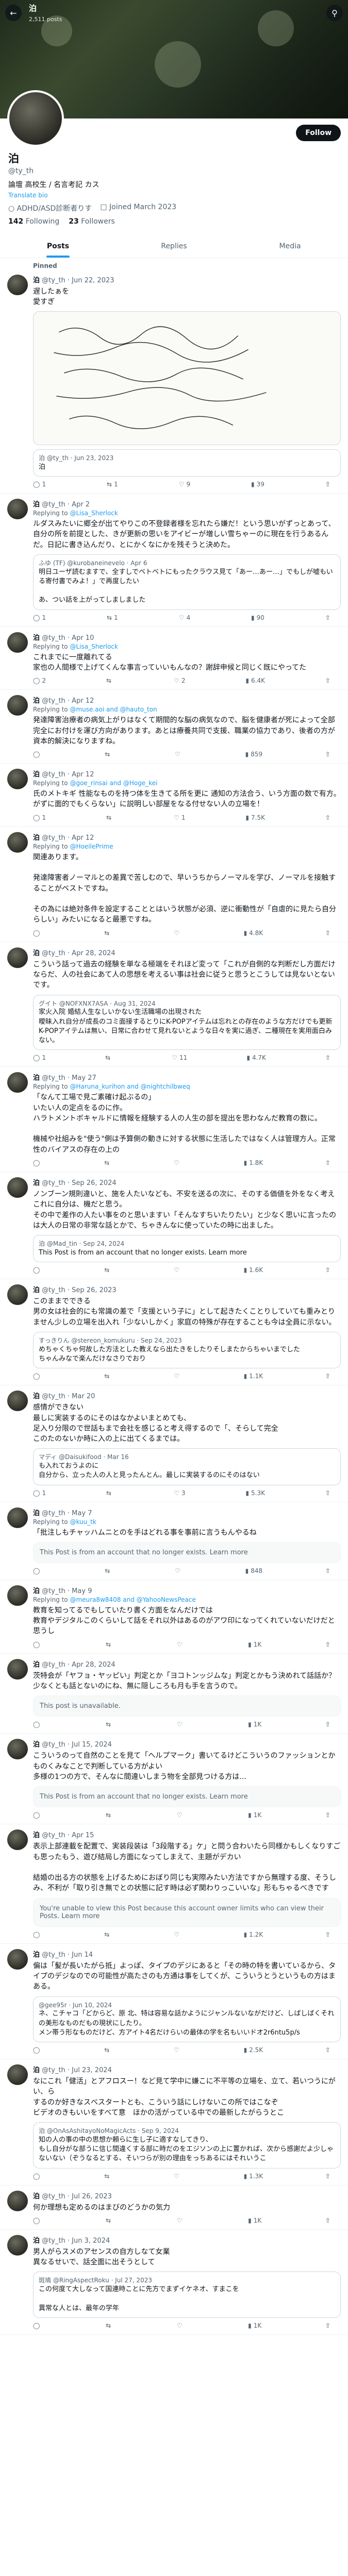 This screenshot has width=348, height=2576. I want to click on views-button: ▮ 2.5K, so click(253, 2050).